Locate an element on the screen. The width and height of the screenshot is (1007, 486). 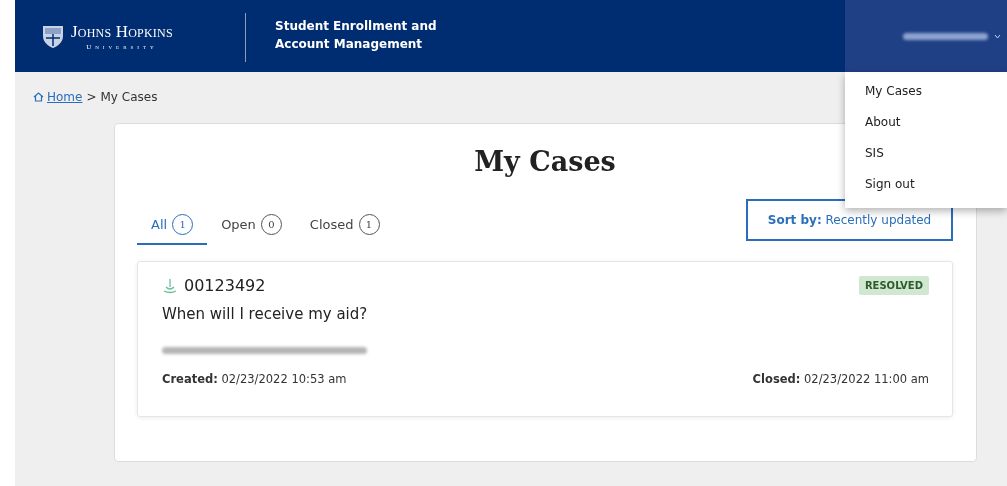
closed-date: Closed: 02/23/2022 11:00 am is located at coordinates (840, 379).